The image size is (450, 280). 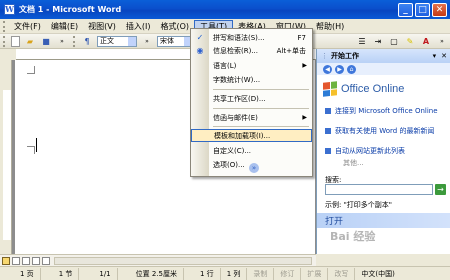 I want to click on reading-view-icon, so click(x=46, y=260).